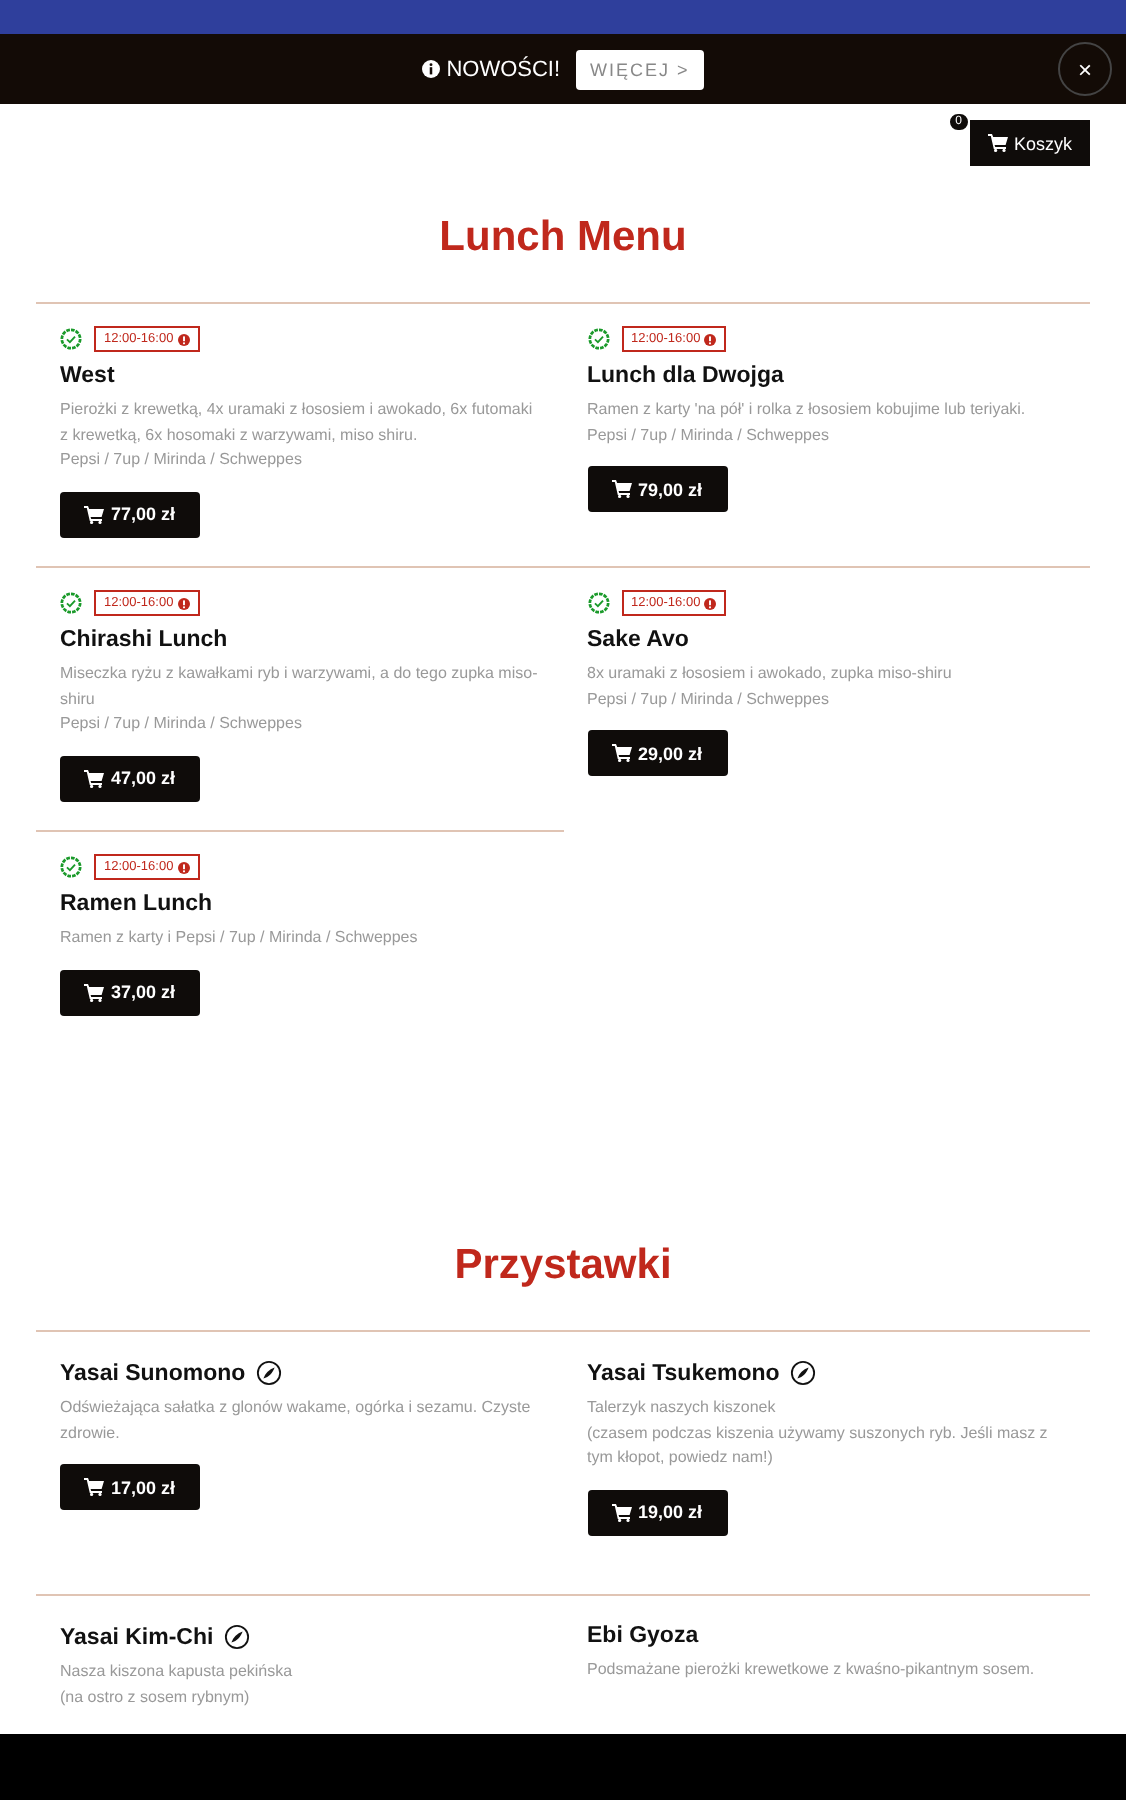 The image size is (1126, 1800). What do you see at coordinates (563, 1266) in the screenshot?
I see `section-title: Przystawki` at bounding box center [563, 1266].